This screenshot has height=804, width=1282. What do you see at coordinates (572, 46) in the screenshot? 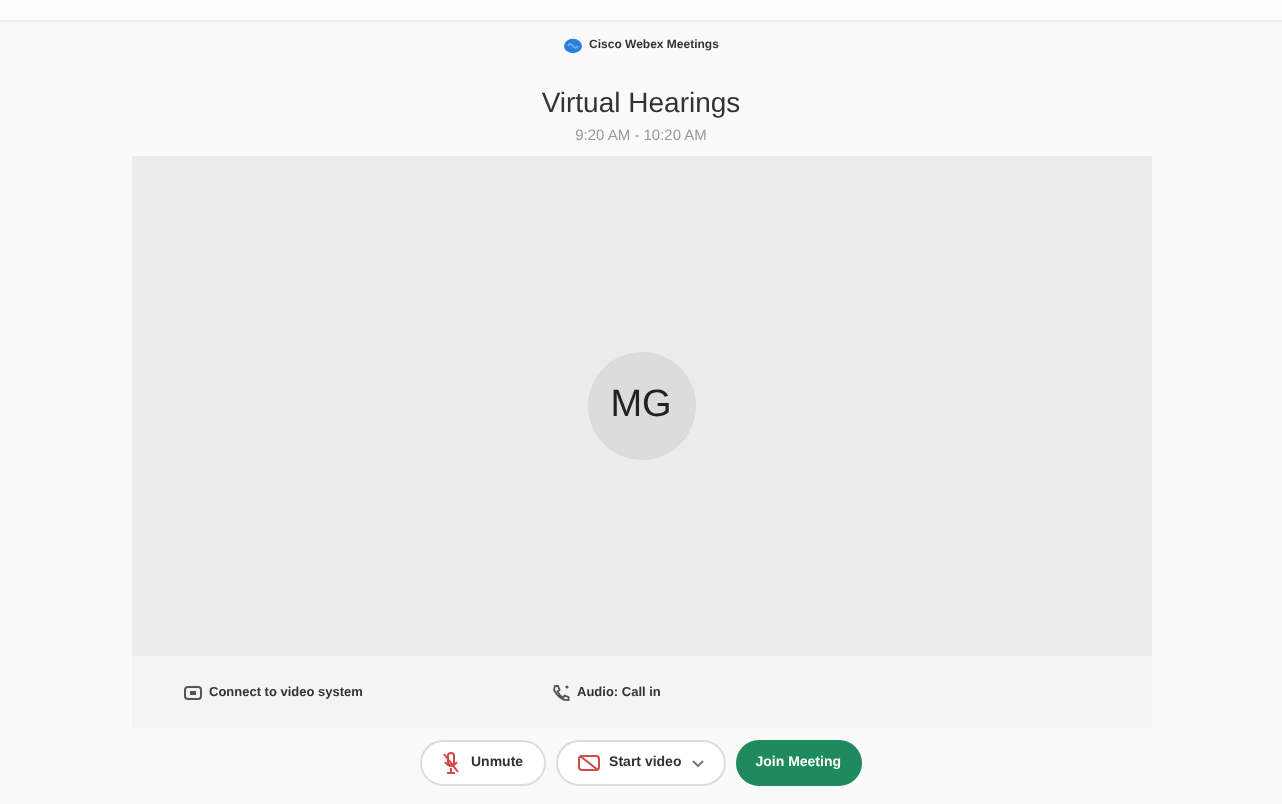
I see `webex-logo-icon` at bounding box center [572, 46].